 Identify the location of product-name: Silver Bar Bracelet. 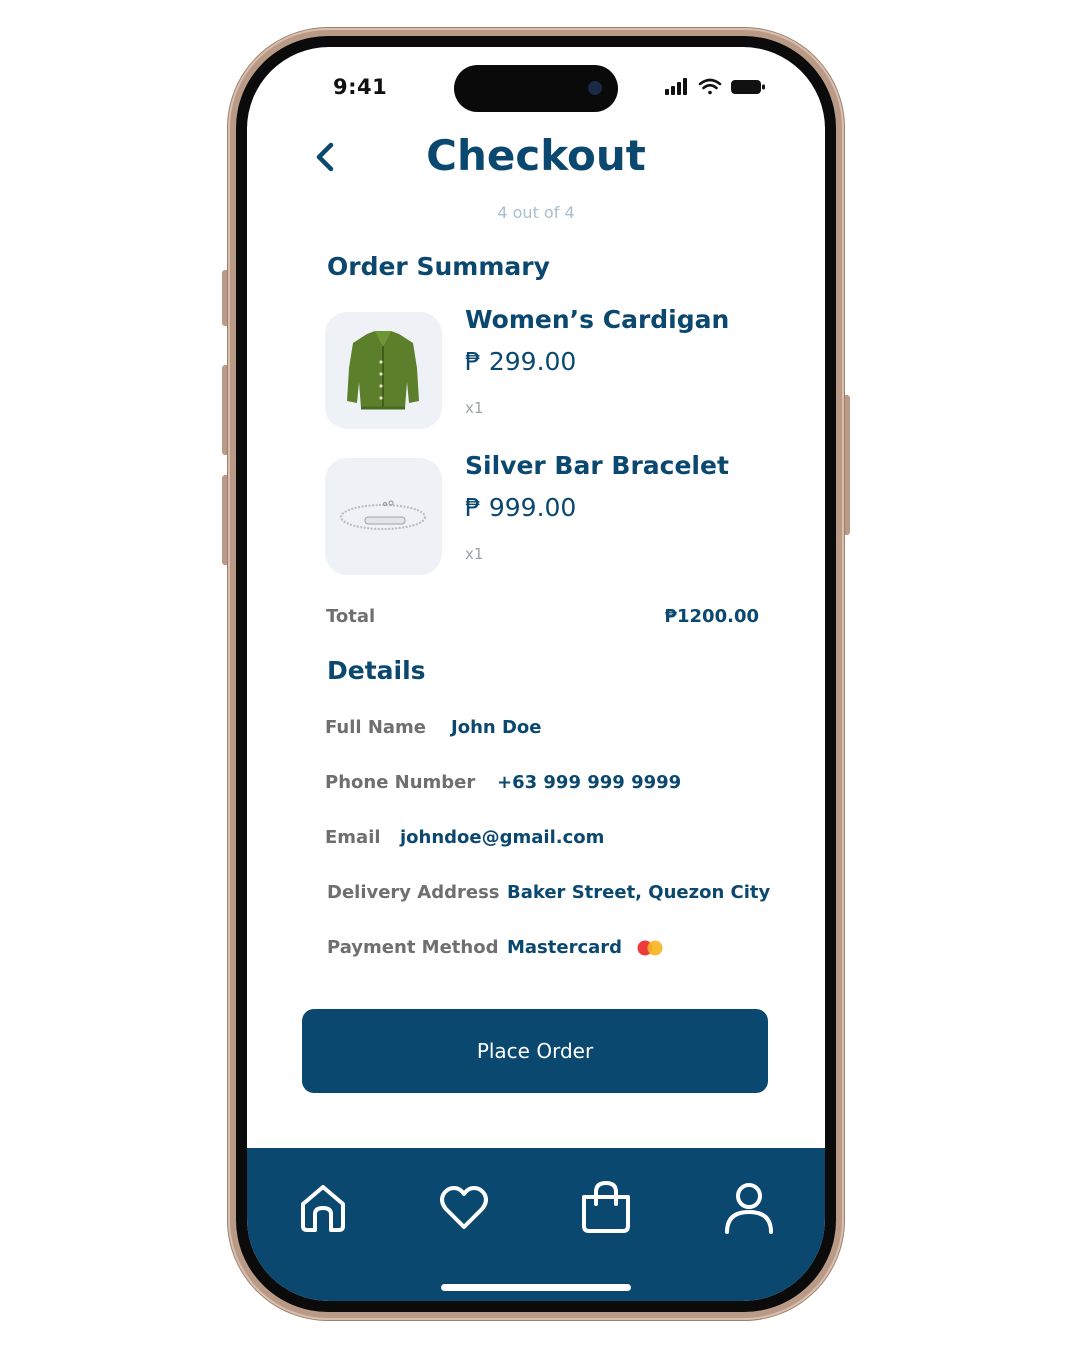
(597, 465).